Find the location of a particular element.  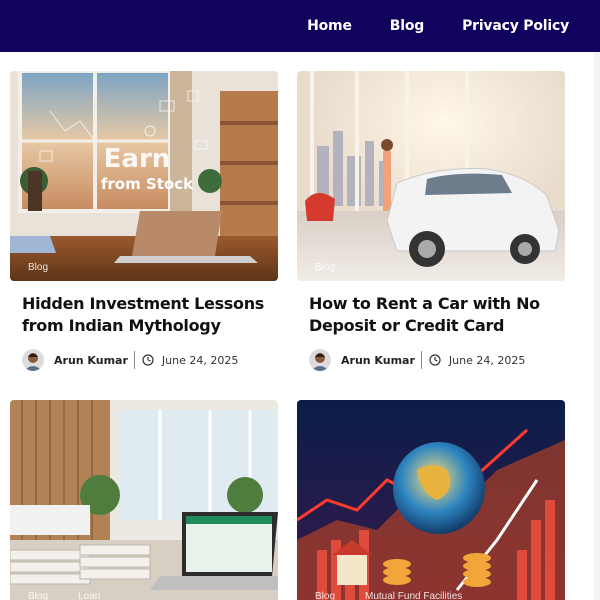

post-thumbnail: Blog Mutual Fund Facilities is located at coordinates (431, 500).